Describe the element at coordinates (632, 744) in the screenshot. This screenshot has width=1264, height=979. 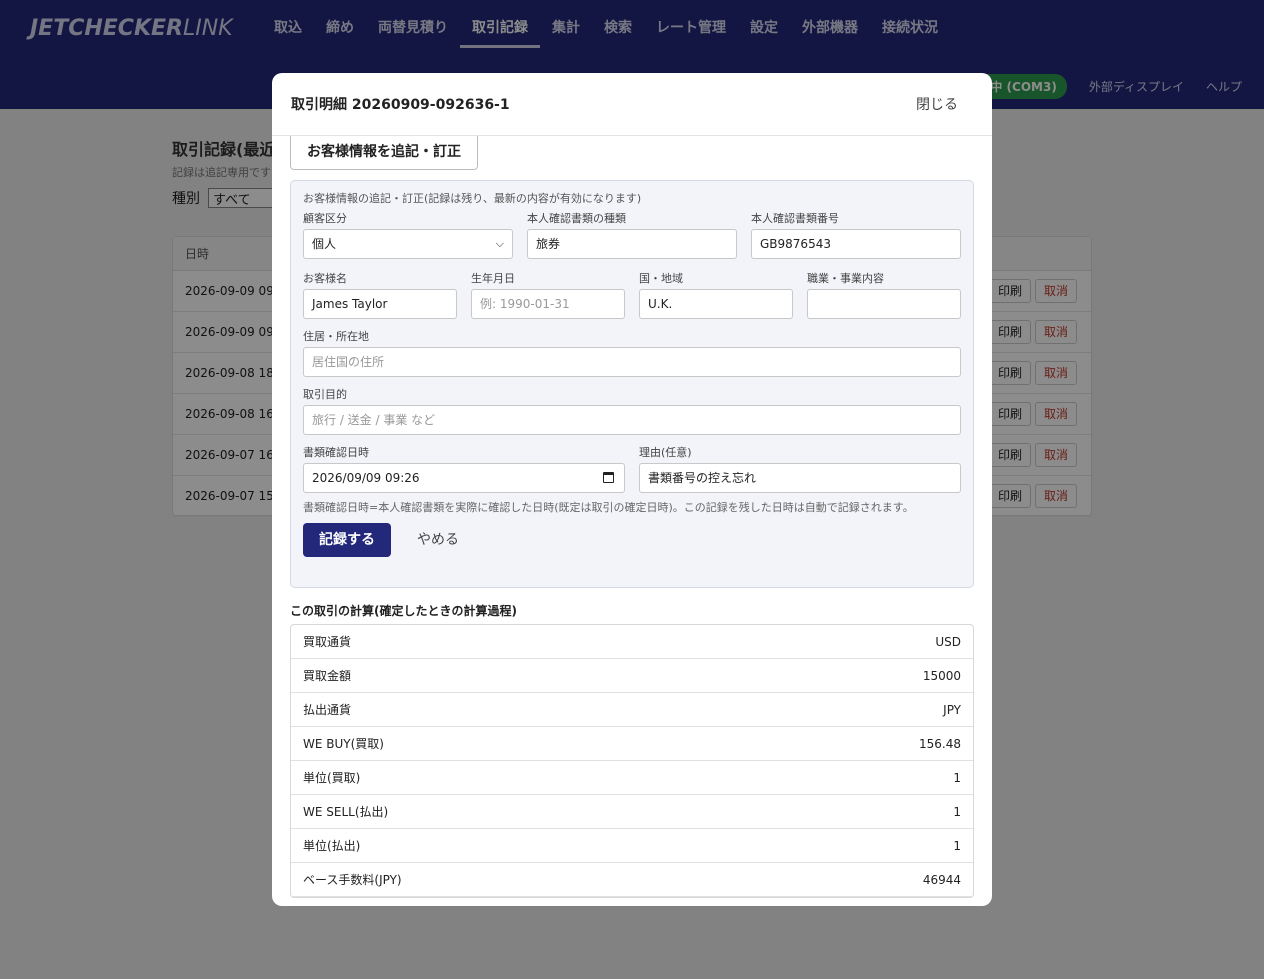
I see `table-row: WE BUY(買取) 156.48` at that location.